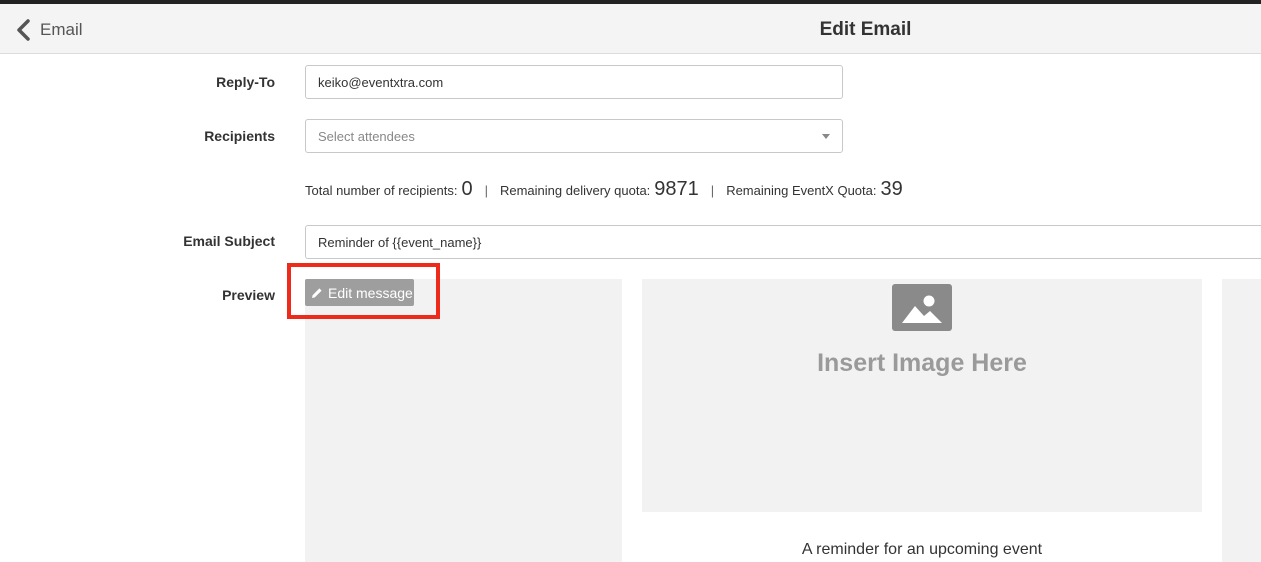 This screenshot has height=562, width=1261. What do you see at coordinates (317, 292) in the screenshot?
I see `pencil-icon` at bounding box center [317, 292].